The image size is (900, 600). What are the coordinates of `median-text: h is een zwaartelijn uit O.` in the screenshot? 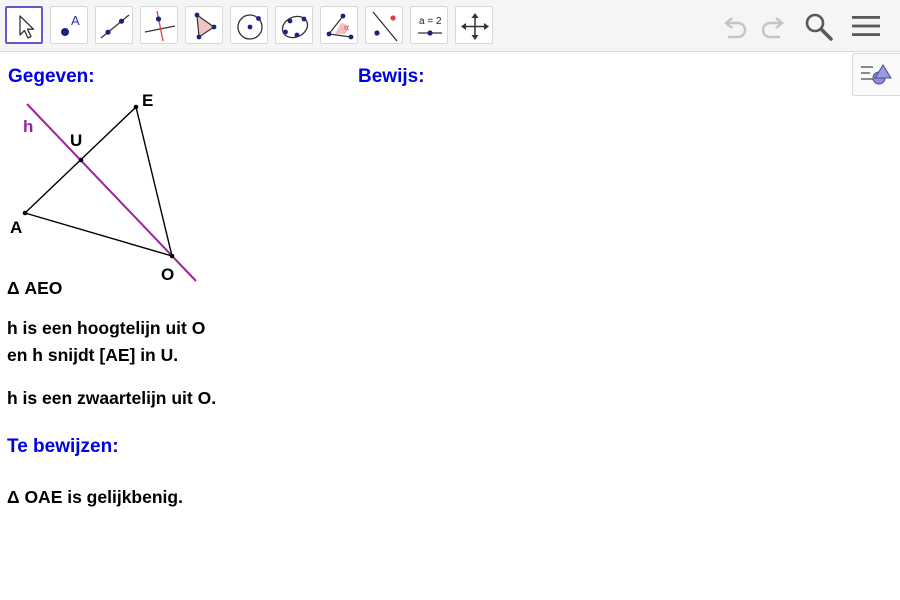 It's located at (112, 398).